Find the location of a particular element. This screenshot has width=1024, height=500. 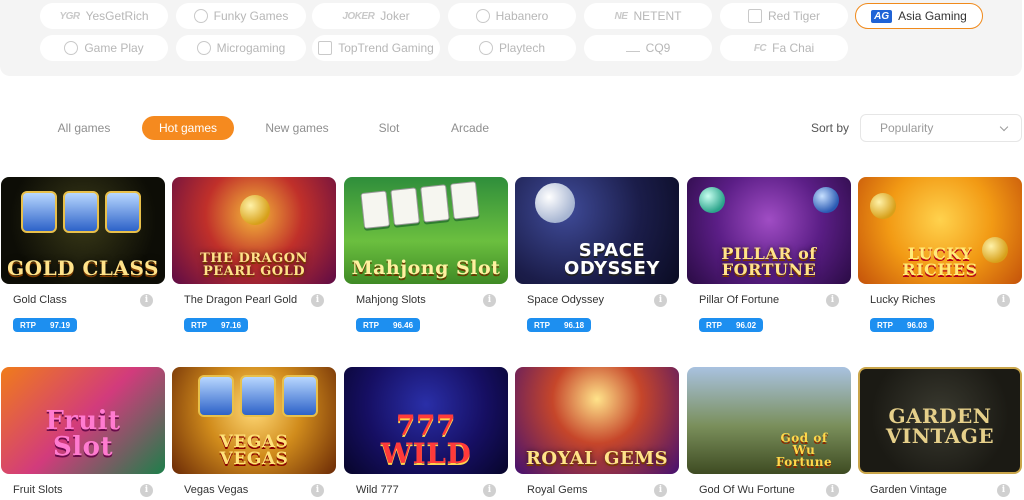

provider-fa-chai: FC Fa Chai is located at coordinates (784, 48).